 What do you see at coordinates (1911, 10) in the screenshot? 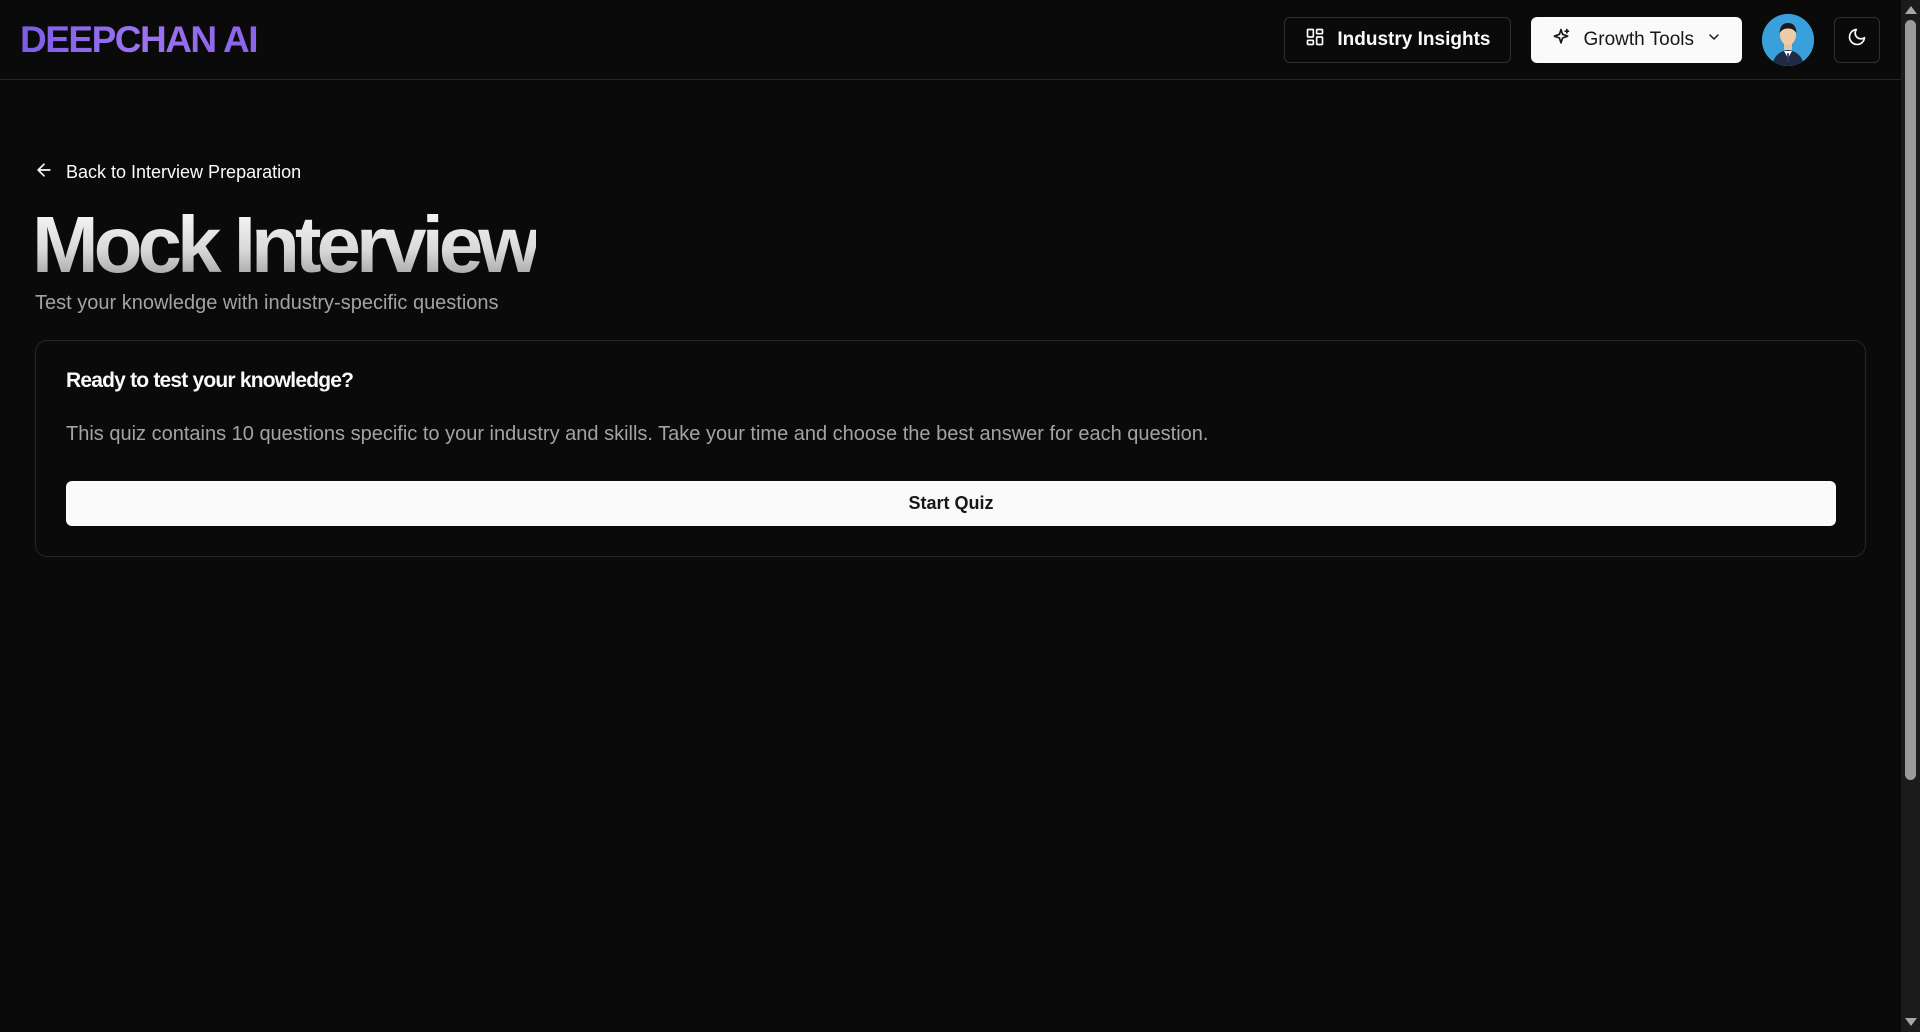
I see `scroll-up-arrow-icon` at bounding box center [1911, 10].